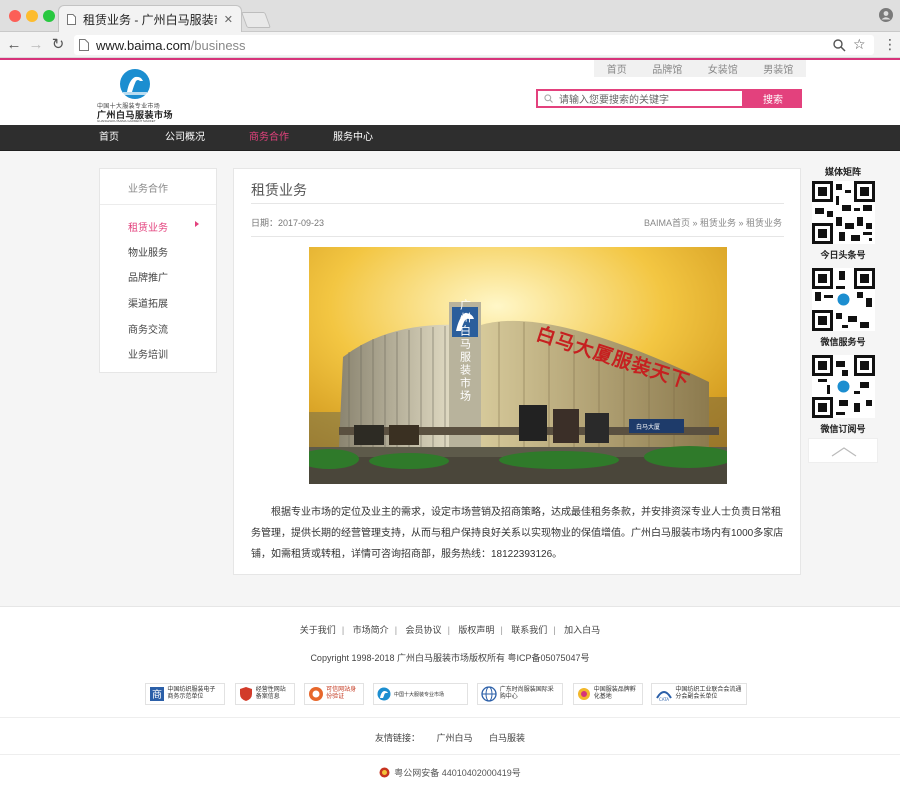  Describe the element at coordinates (148, 189) in the screenshot. I see `sidebar-title: 业务合作` at that location.